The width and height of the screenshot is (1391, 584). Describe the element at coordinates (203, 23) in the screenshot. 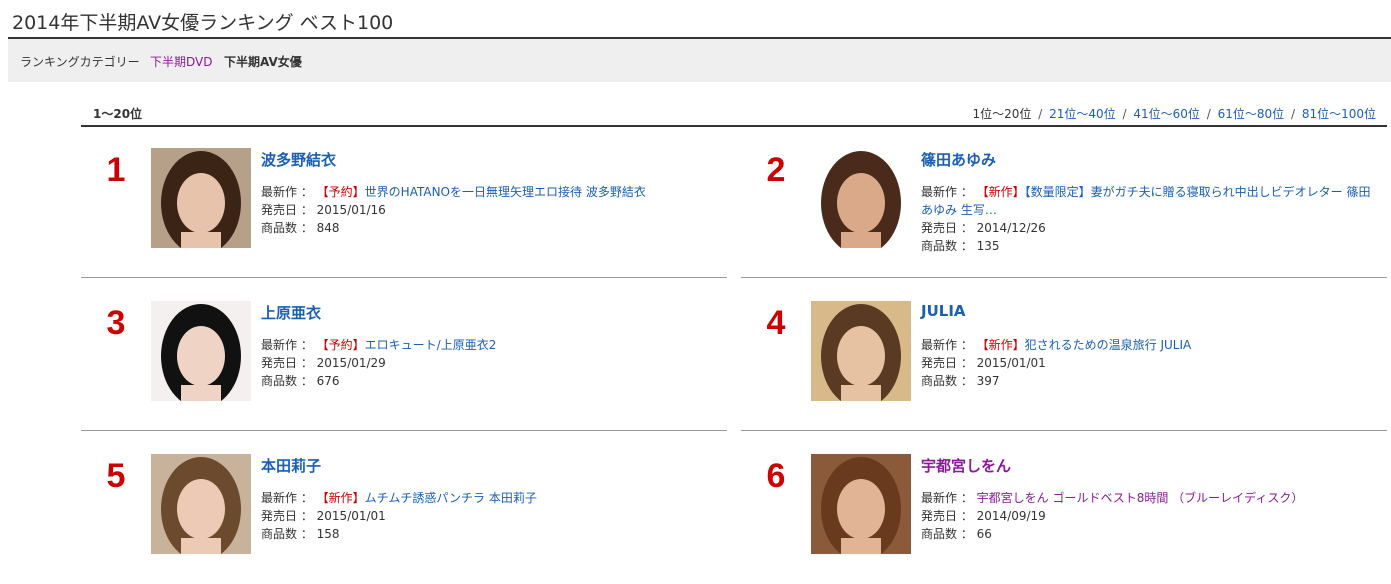

I see `page-title: 2014年下半期AV女優ランキング ベスト100` at that location.